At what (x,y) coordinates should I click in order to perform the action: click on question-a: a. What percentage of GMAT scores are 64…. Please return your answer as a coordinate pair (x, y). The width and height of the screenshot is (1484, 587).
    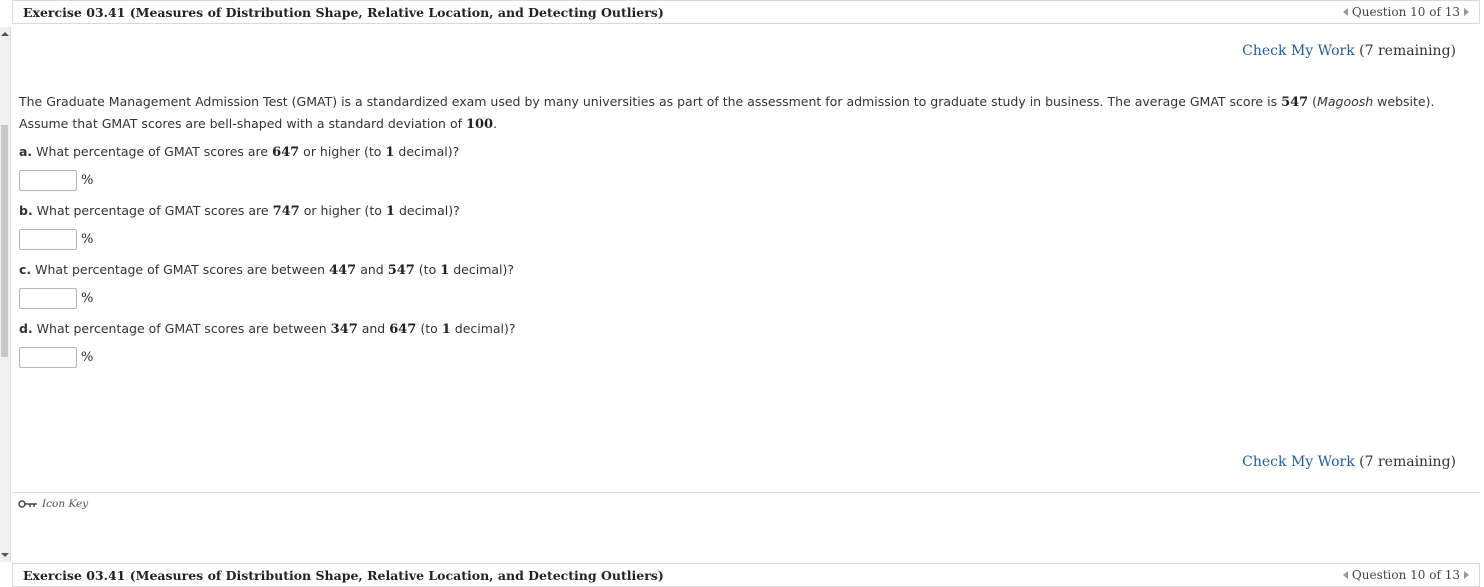
    Looking at the image, I should click on (239, 152).